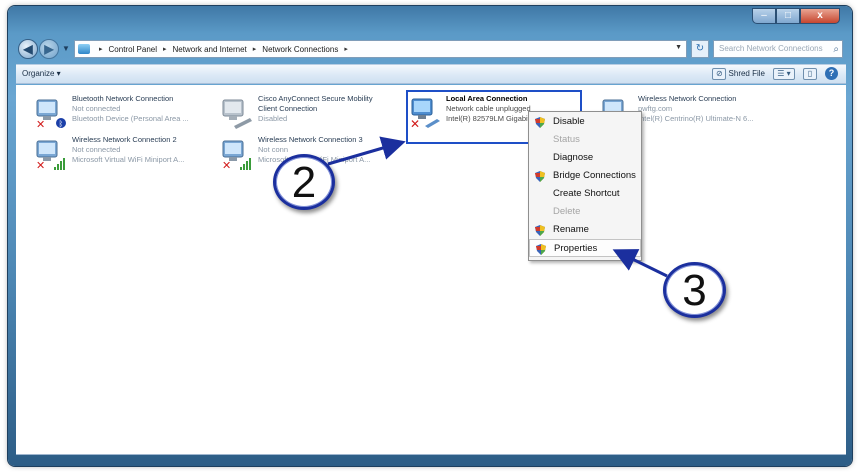 The image size is (858, 472). What do you see at coordinates (571, 229) in the screenshot?
I see `menu-item-label: Rename` at bounding box center [571, 229].